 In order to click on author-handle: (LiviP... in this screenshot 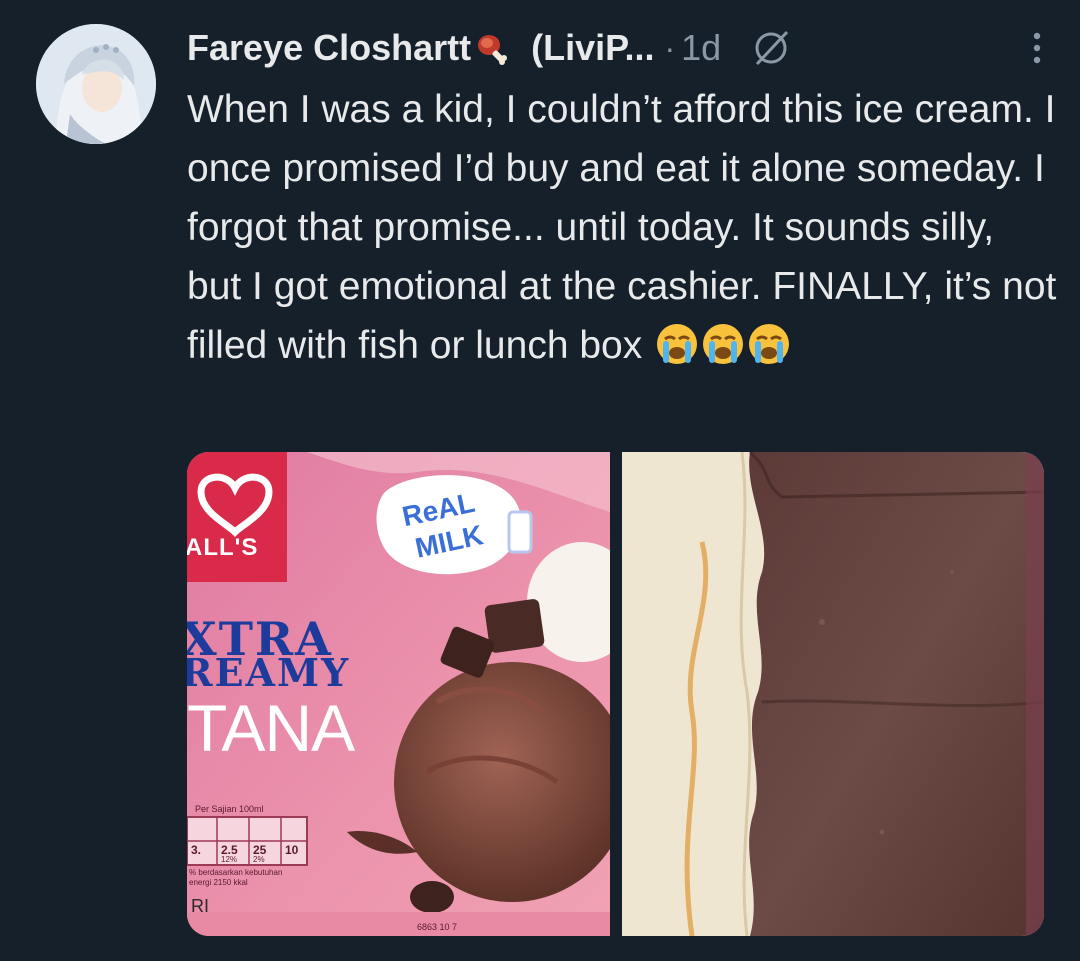, I will do `click(592, 48)`.